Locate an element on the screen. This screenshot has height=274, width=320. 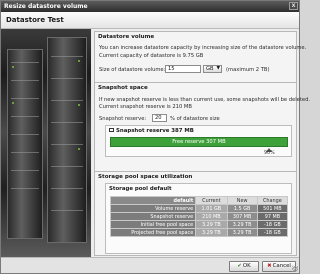
size-label: Size of datastore volume: is located at coordinates (132, 70).